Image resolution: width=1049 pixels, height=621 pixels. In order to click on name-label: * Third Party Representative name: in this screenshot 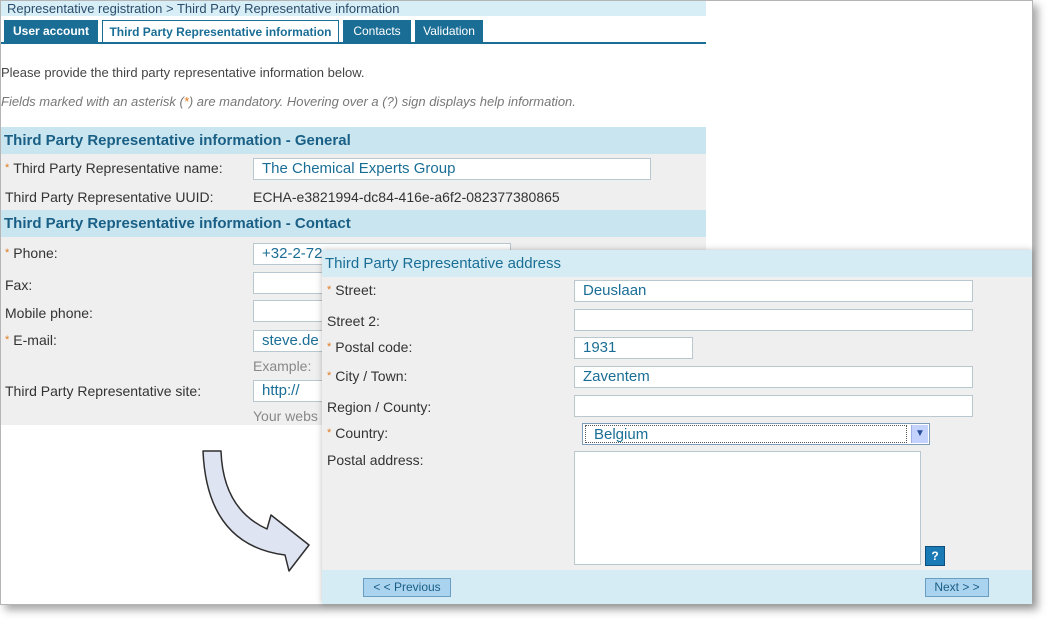, I will do `click(114, 168)`.